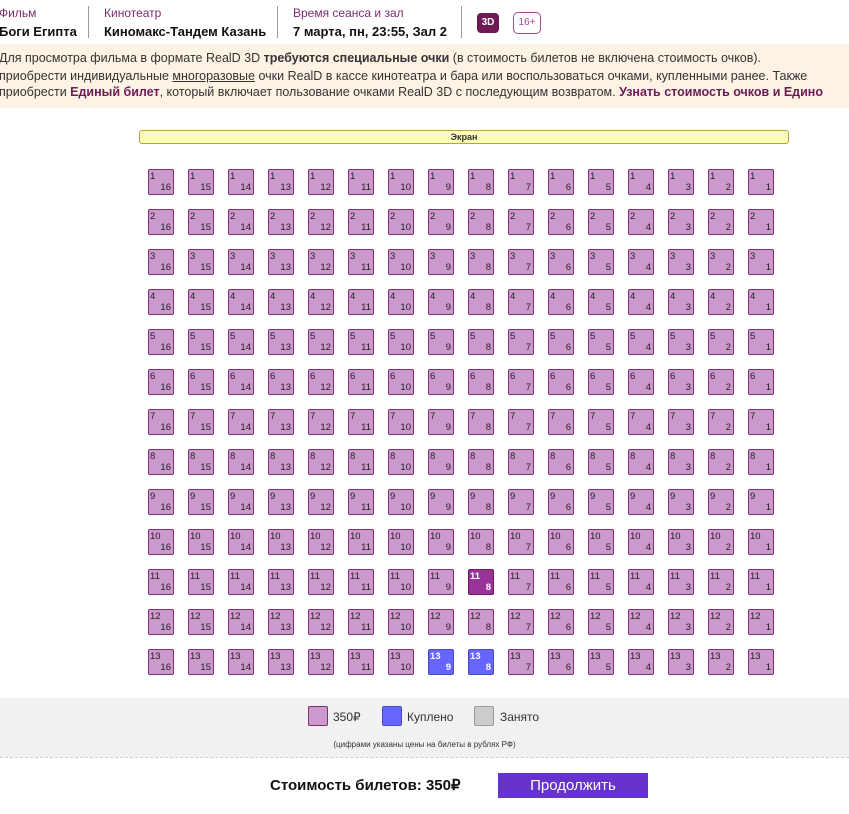  I want to click on seat: 36, so click(561, 262).